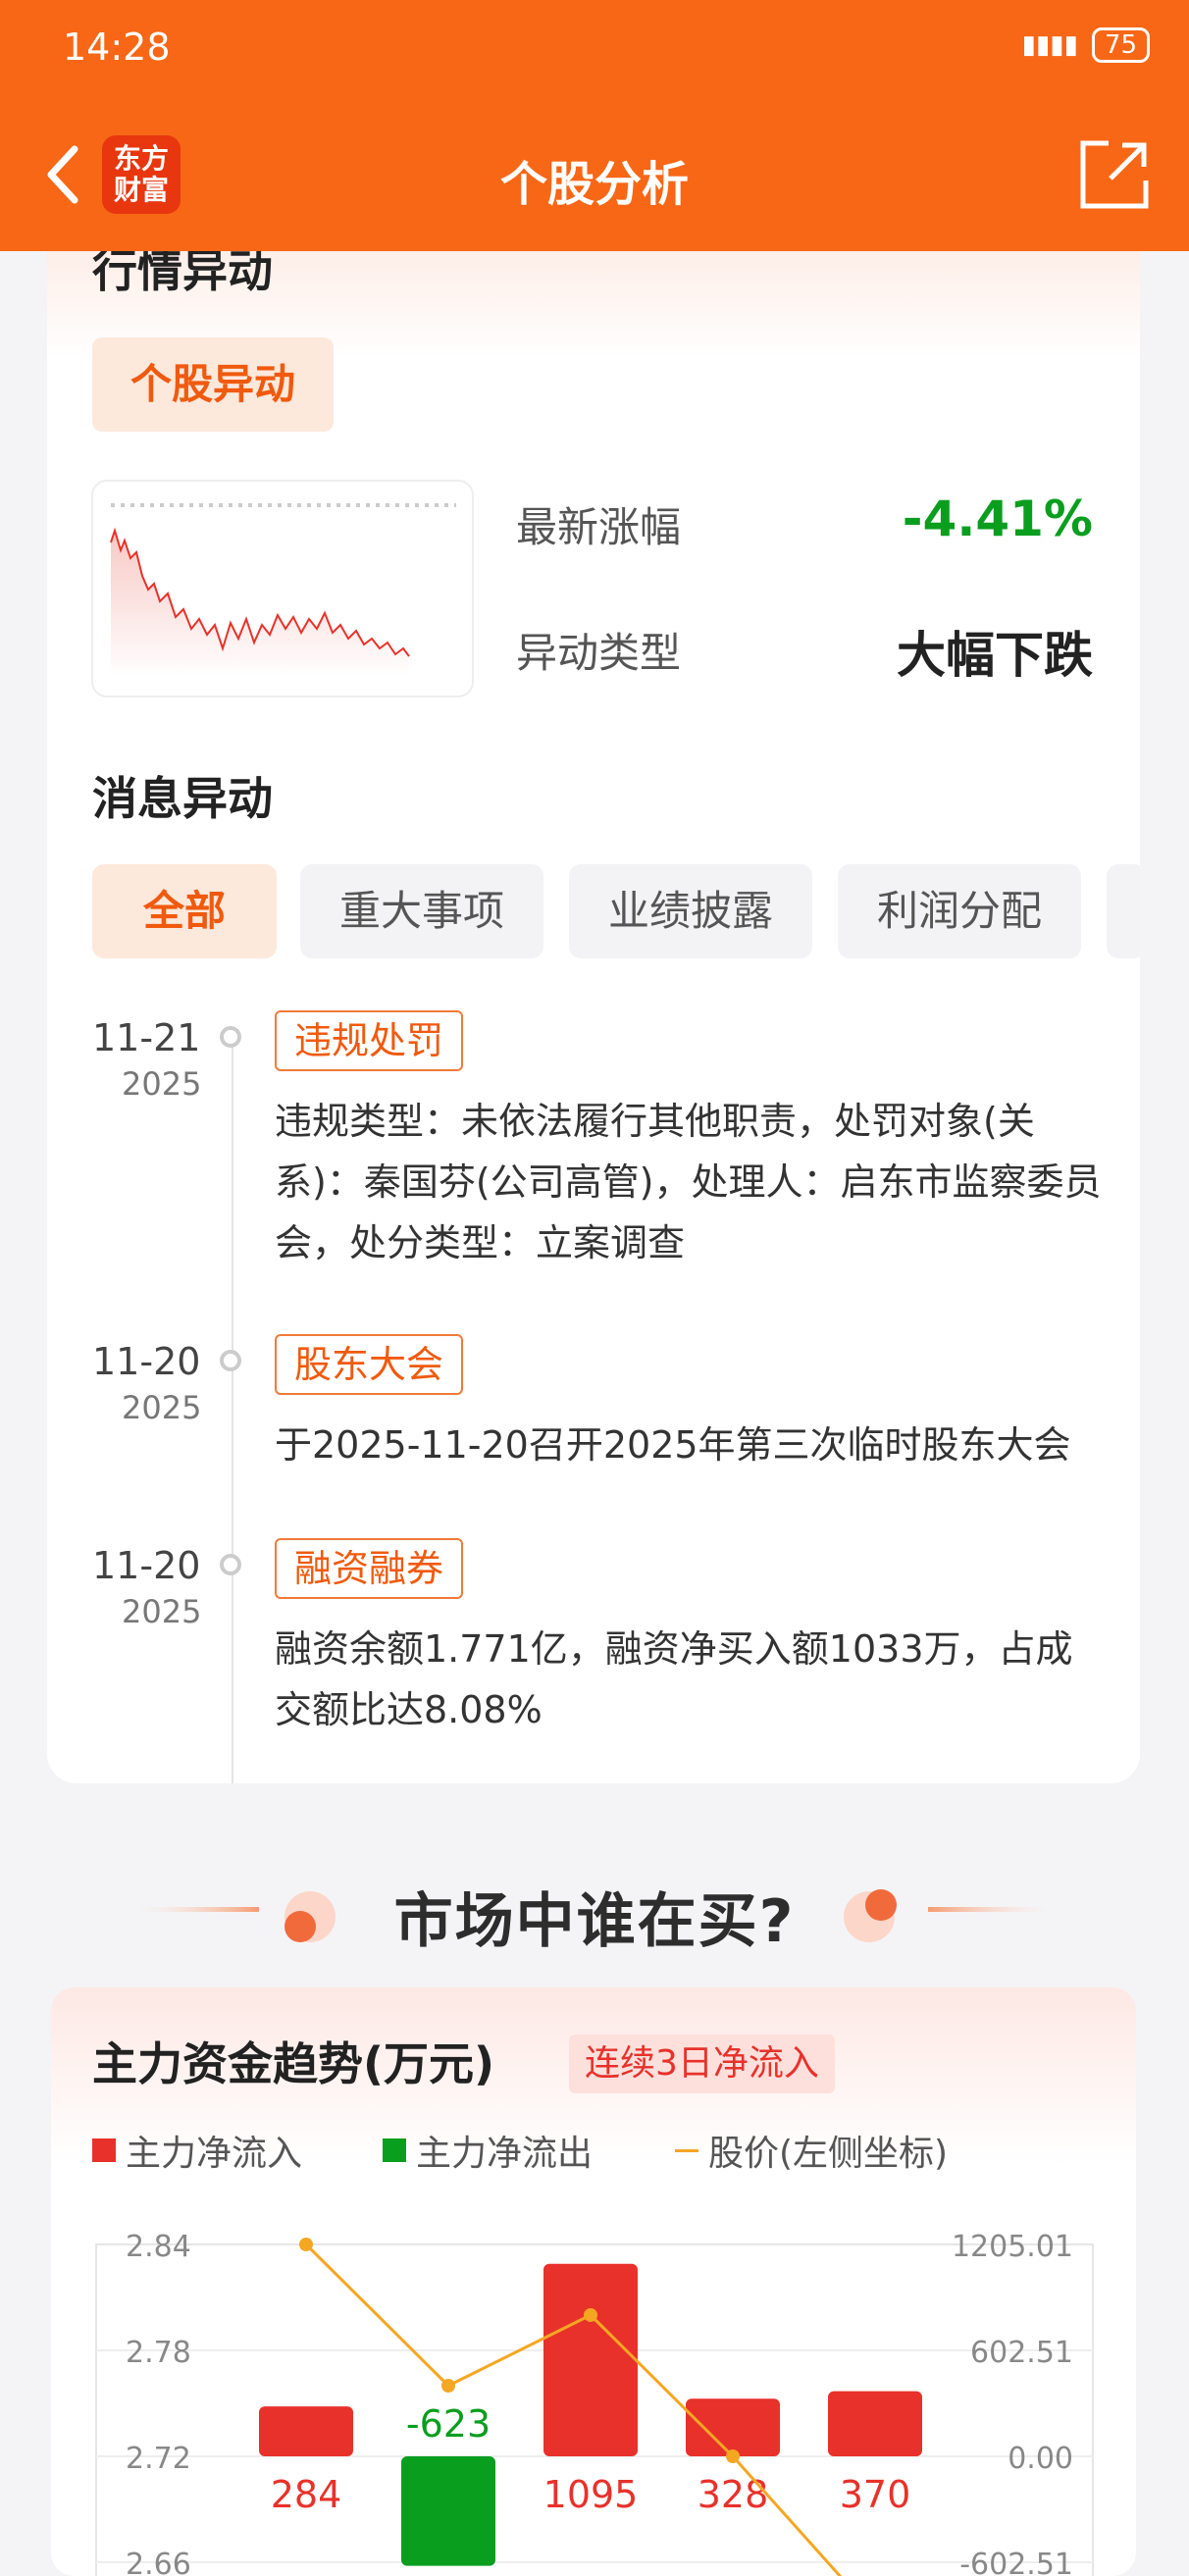  I want to click on legend-inflow: 主力净流入, so click(197, 2150).